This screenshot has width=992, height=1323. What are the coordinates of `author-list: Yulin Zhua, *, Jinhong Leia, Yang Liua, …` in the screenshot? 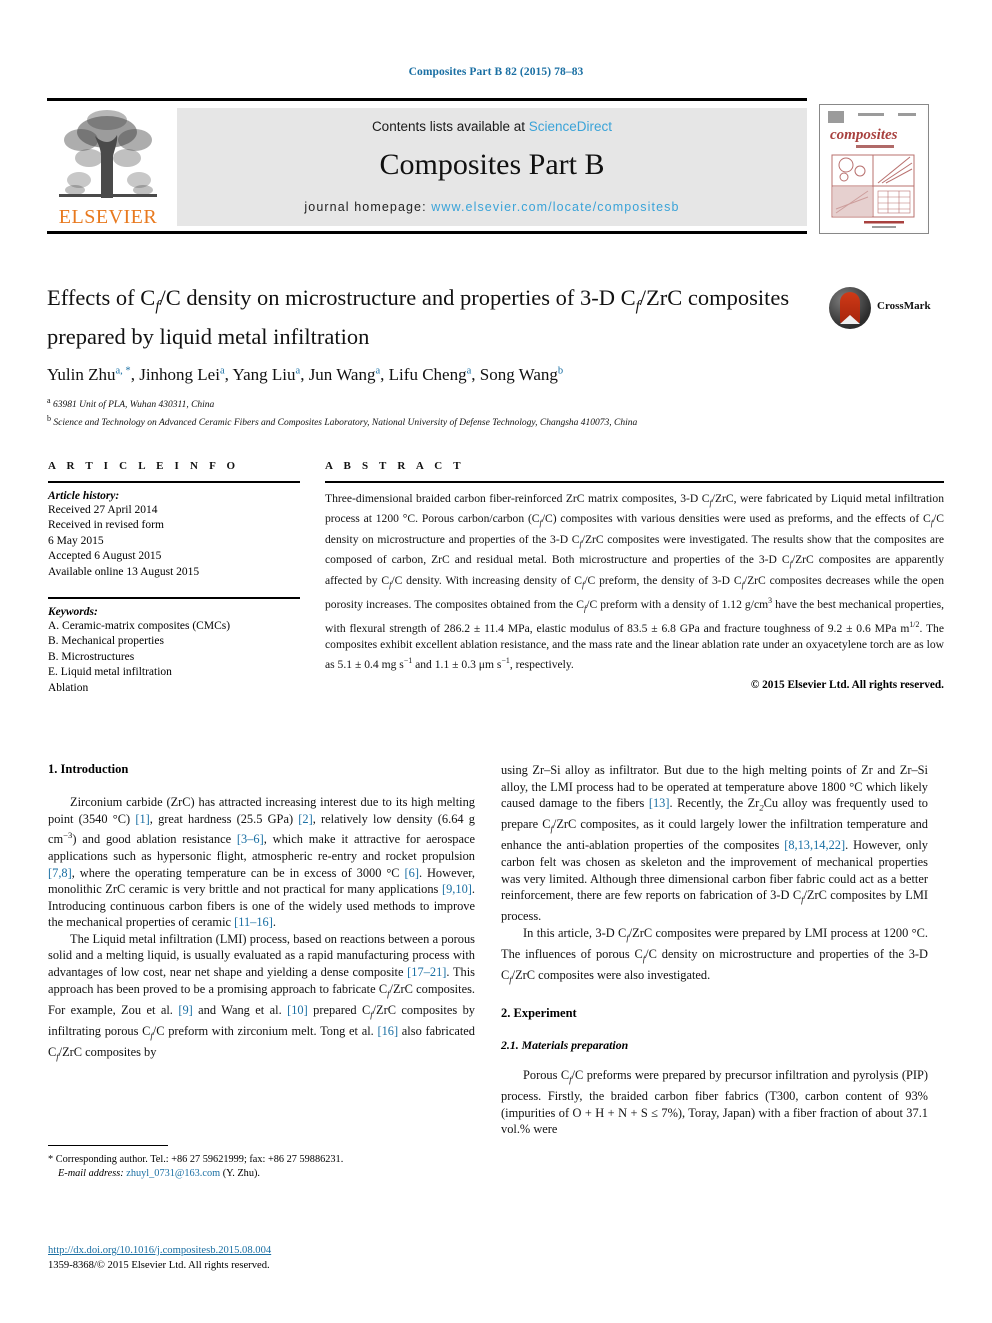 It's located at (305, 374).